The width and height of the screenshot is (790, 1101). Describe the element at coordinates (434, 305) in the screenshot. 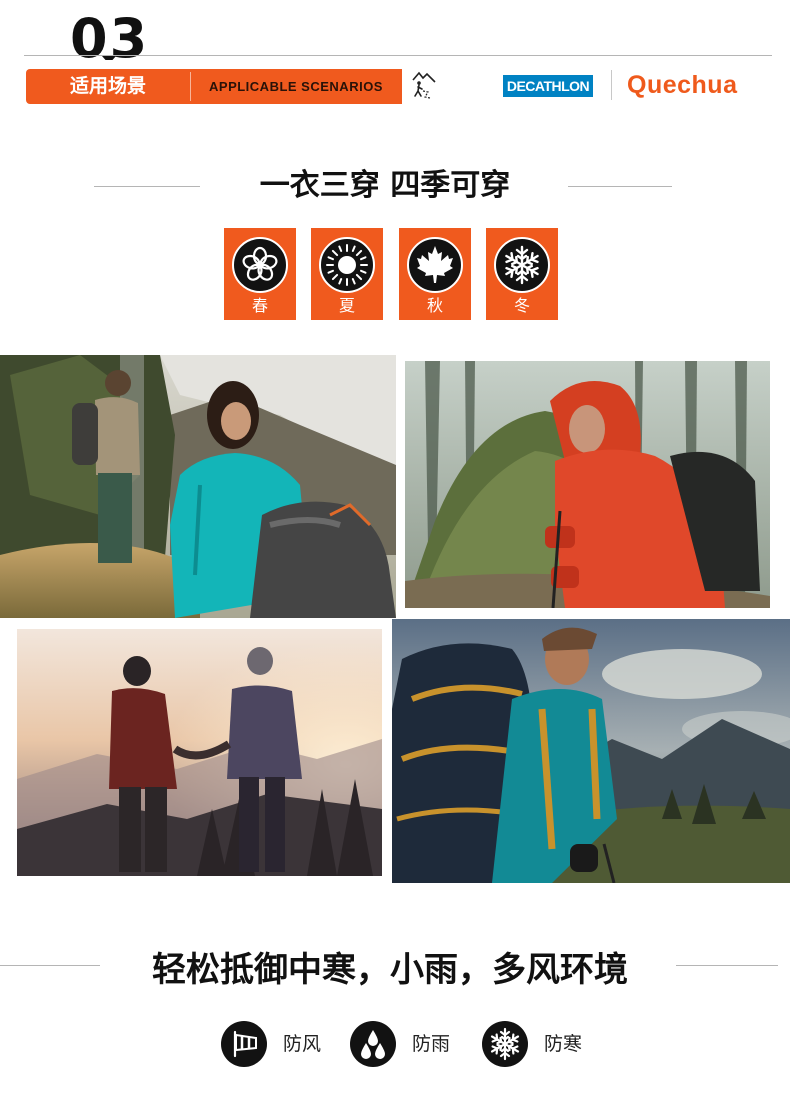

I see `season-label: 秋` at that location.